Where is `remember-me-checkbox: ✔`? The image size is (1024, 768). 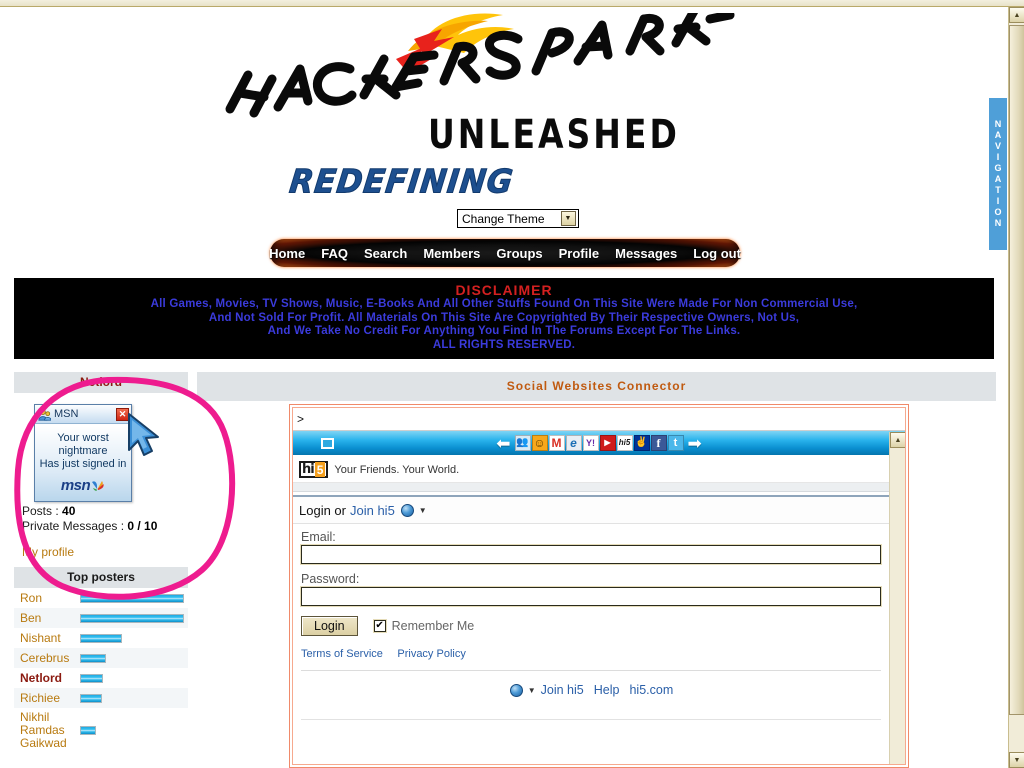 remember-me-checkbox: ✔ is located at coordinates (379, 626).